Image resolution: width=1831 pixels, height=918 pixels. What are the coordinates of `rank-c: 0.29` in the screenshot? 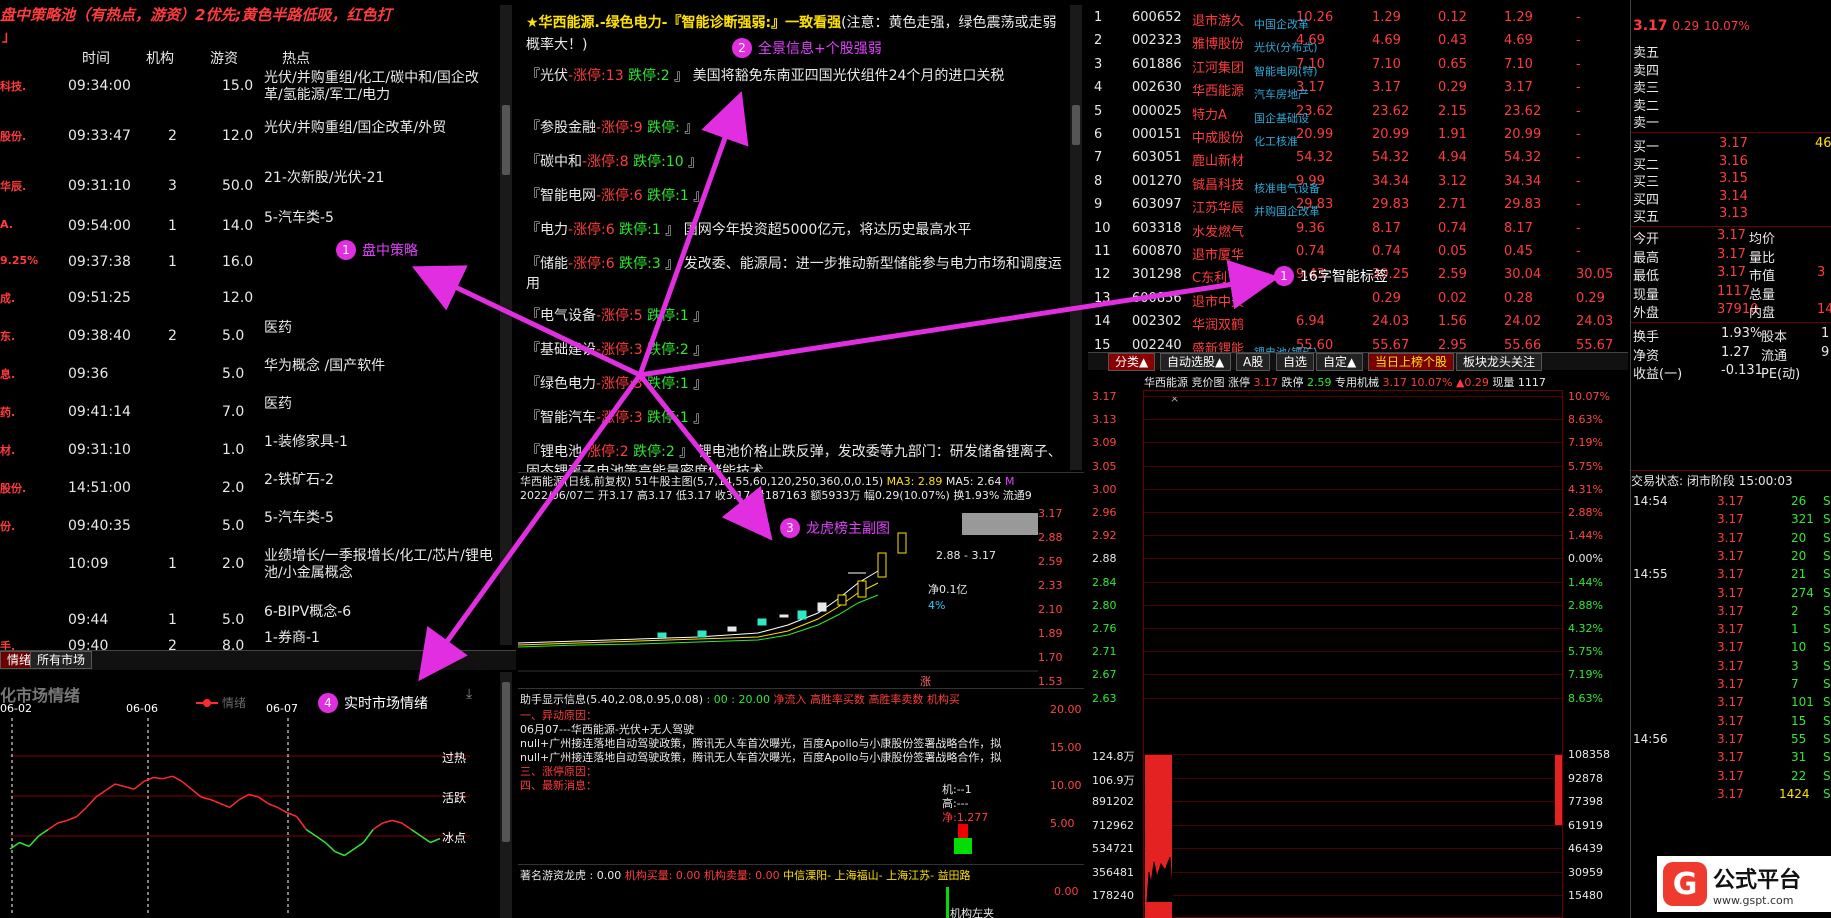 It's located at (1386, 298).